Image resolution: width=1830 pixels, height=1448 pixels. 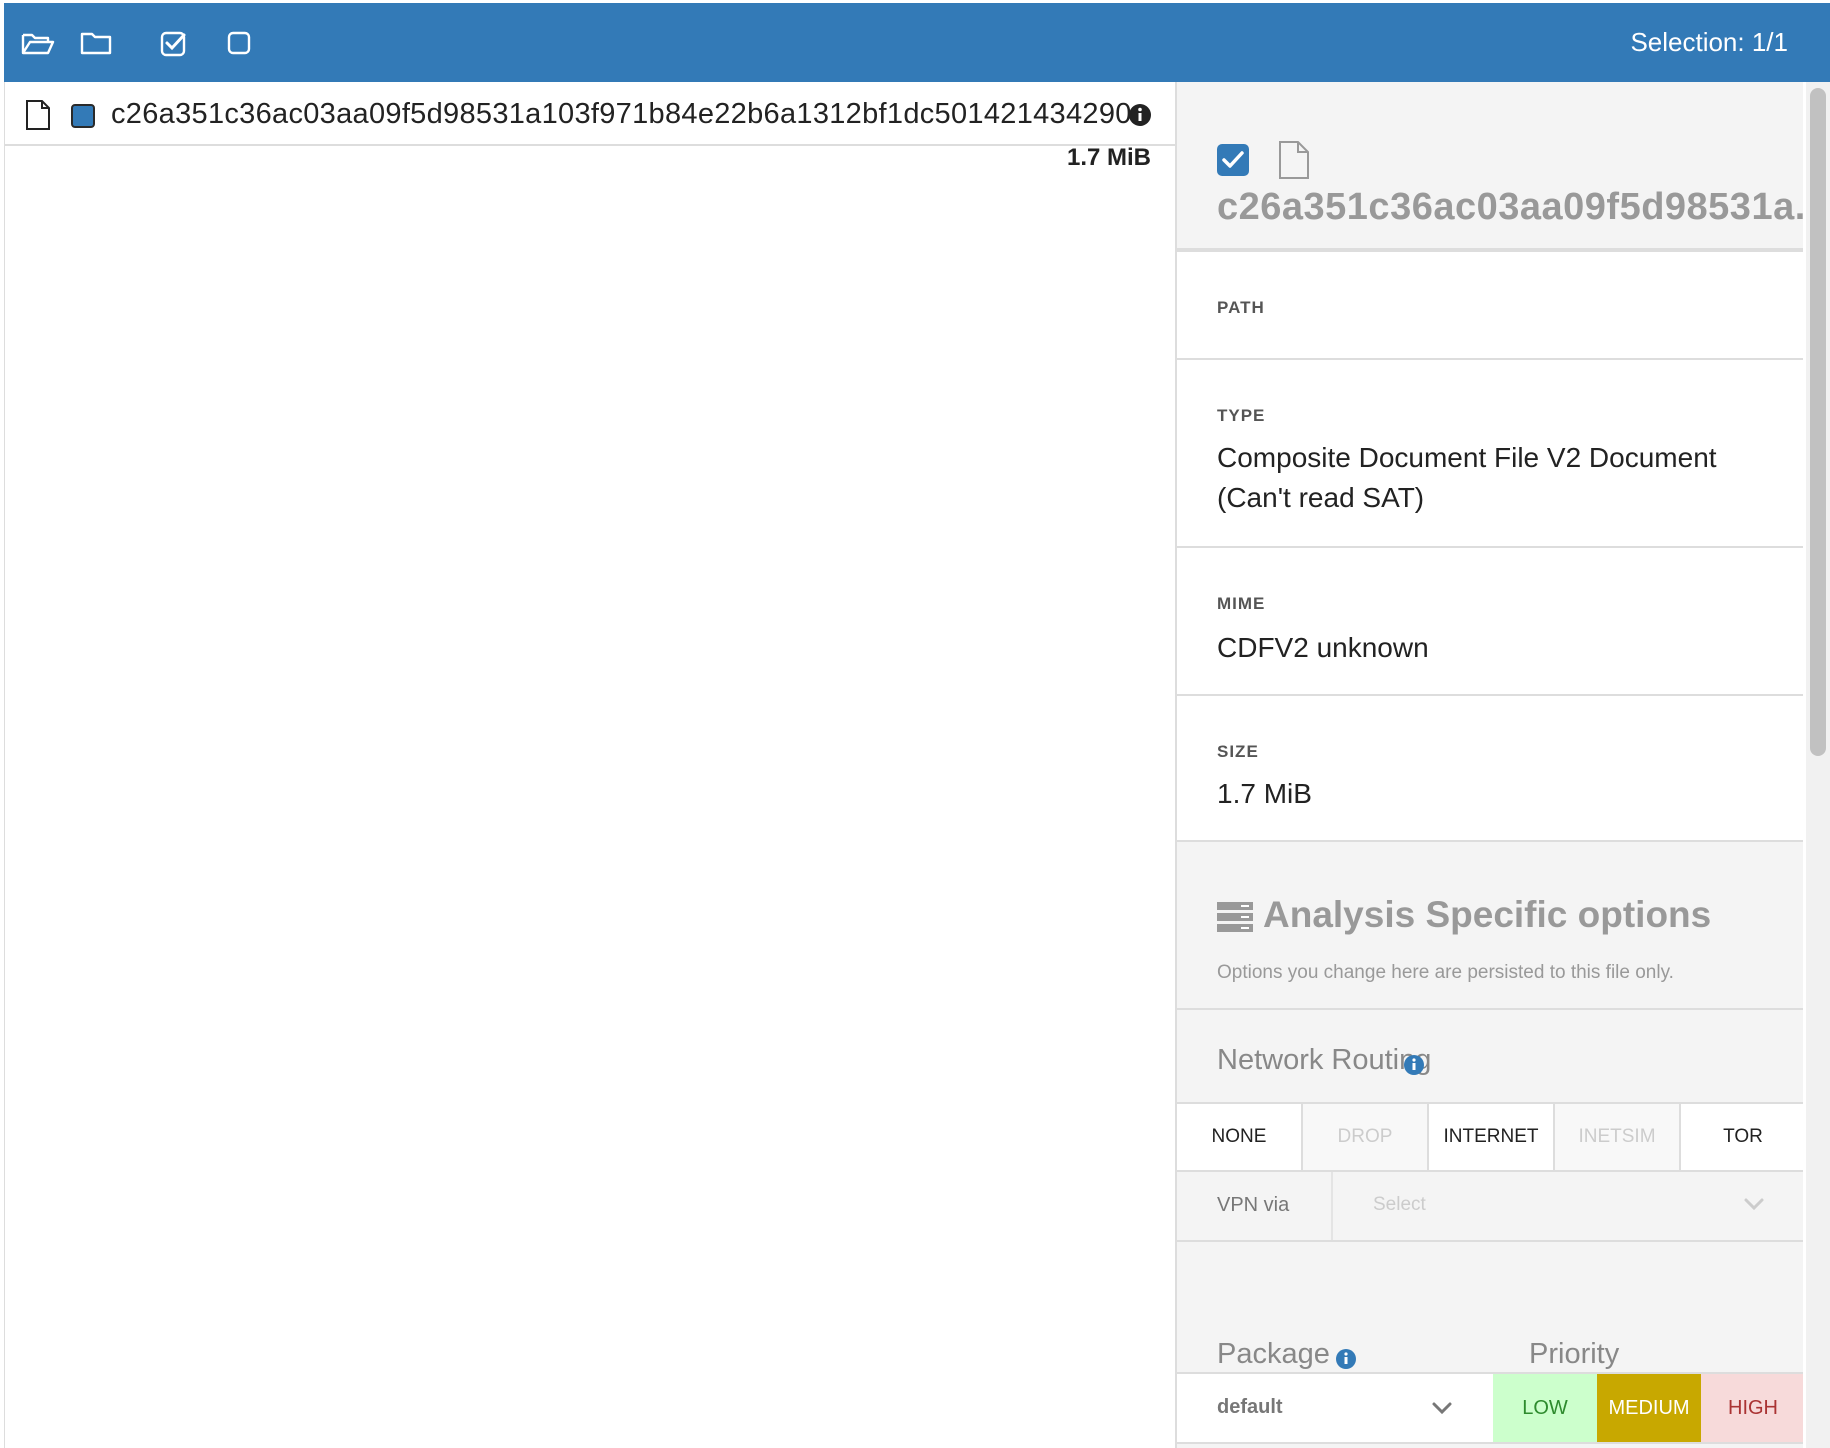 I want to click on selection-count: Selection: 1/1, so click(x=1709, y=42).